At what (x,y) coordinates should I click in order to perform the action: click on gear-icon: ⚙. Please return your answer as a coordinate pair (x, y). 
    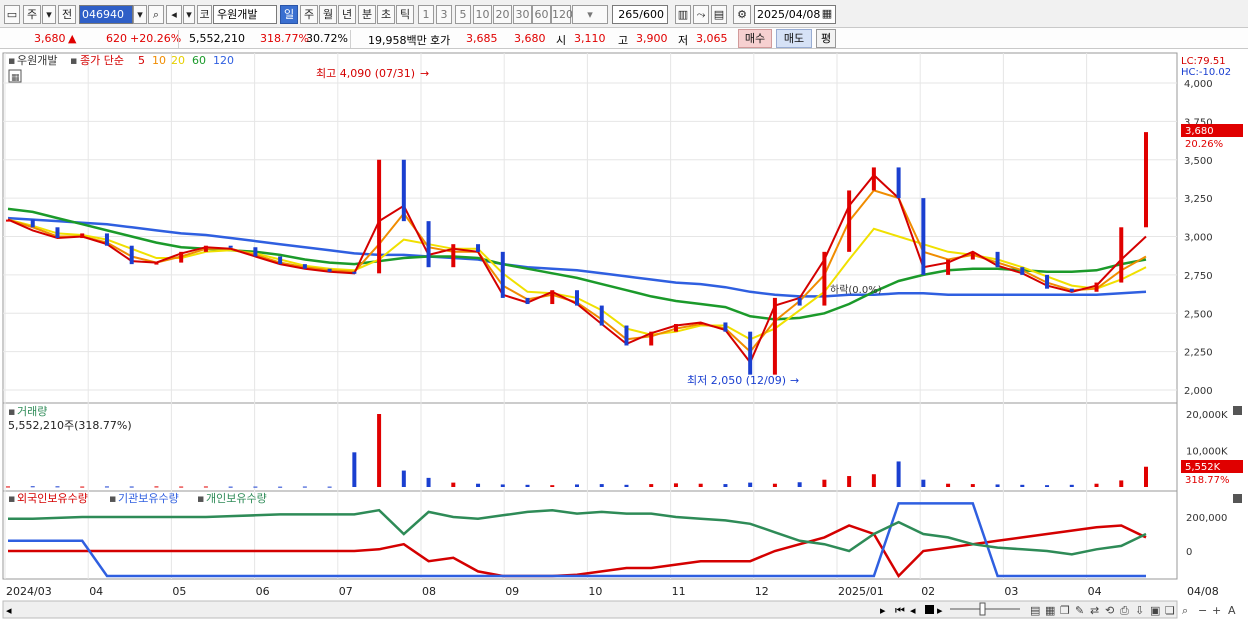
    Looking at the image, I should click on (742, 14).